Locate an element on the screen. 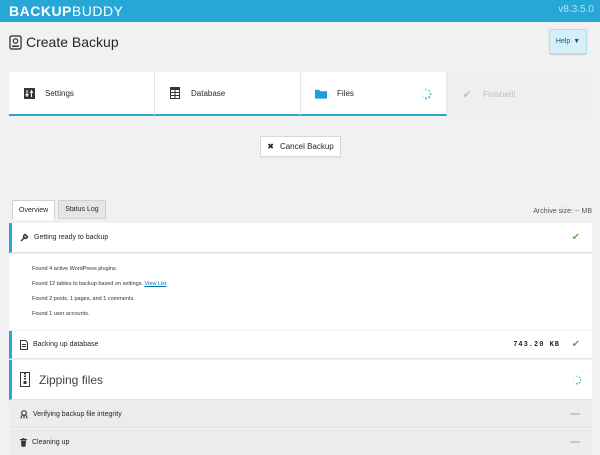  archive-size: Archive size: -- MB is located at coordinates (562, 211).